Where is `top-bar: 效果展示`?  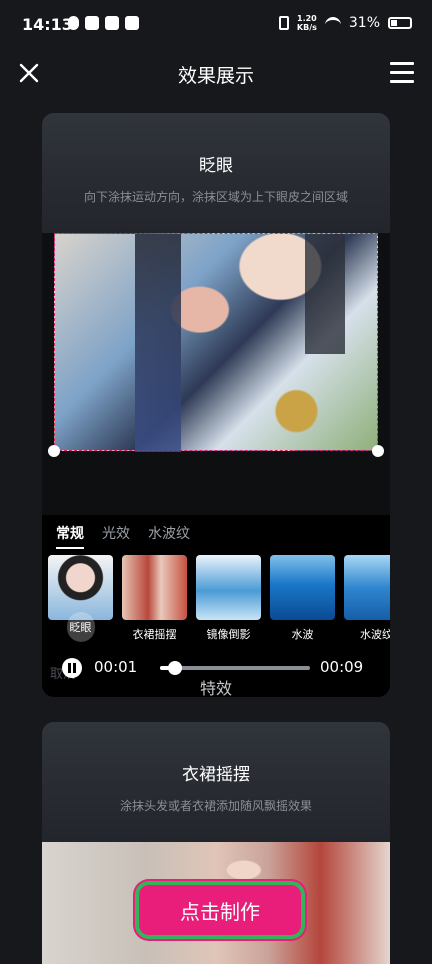 top-bar: 效果展示 is located at coordinates (216, 73).